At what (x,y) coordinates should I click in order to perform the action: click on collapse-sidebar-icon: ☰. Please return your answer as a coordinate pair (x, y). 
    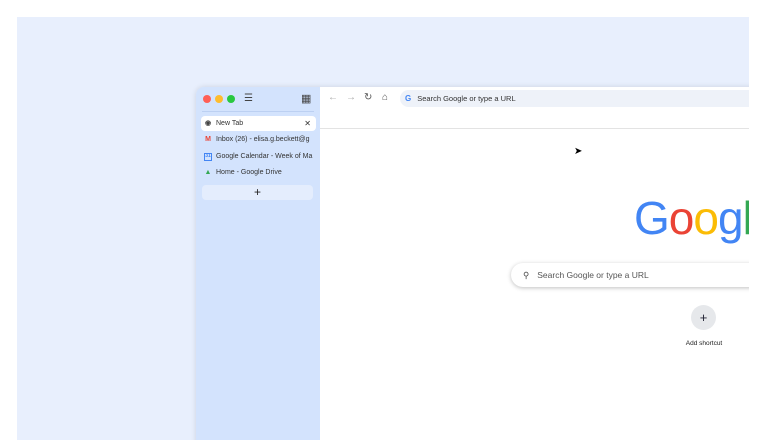
    Looking at the image, I should click on (248, 98).